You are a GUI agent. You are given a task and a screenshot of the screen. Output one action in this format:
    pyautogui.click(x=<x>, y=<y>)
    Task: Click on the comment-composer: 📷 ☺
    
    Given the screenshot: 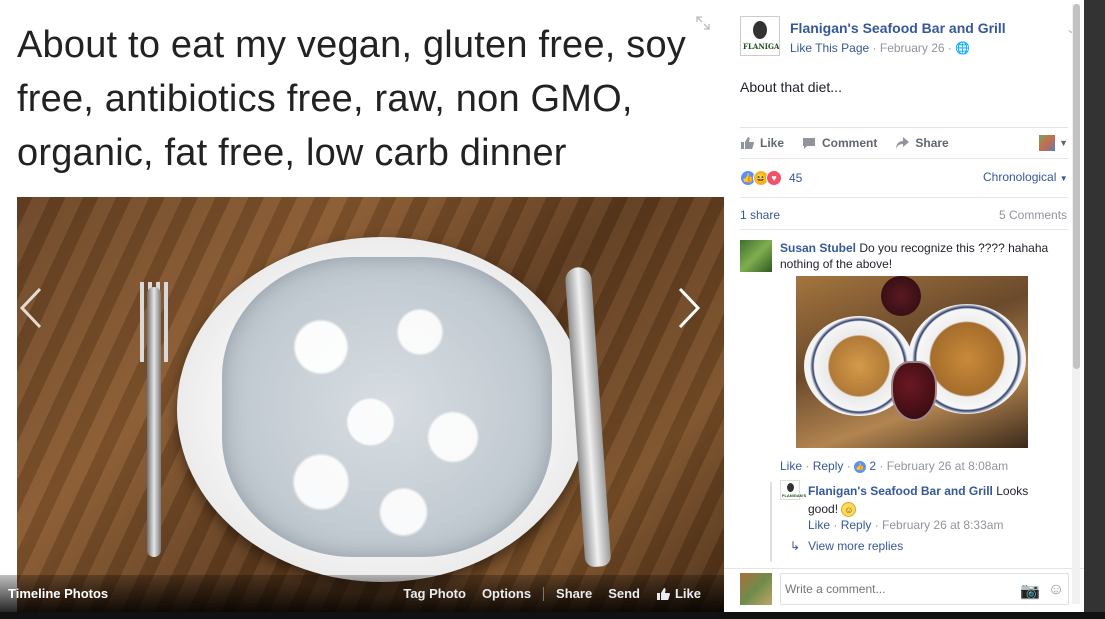 What is the action you would take?
    pyautogui.click(x=904, y=590)
    